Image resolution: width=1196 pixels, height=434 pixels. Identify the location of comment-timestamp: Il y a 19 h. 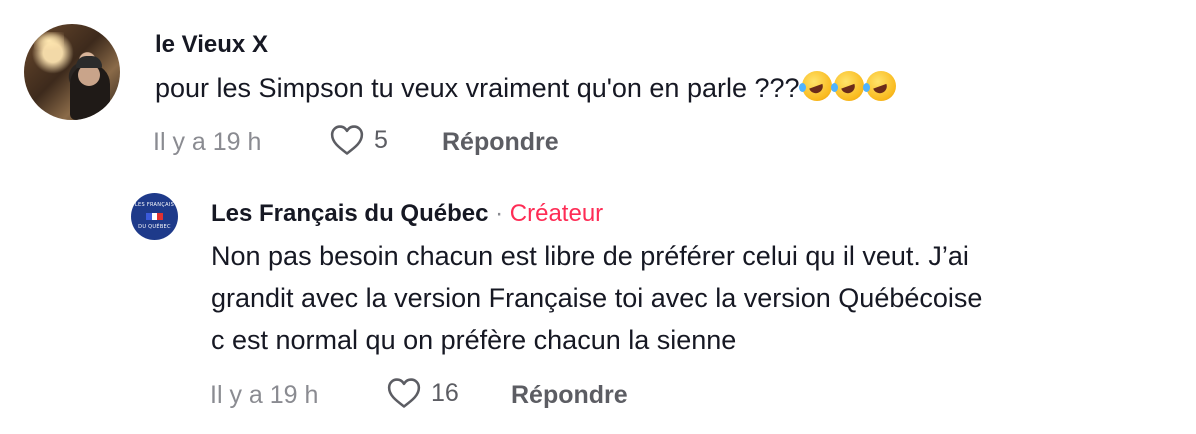
(207, 142).